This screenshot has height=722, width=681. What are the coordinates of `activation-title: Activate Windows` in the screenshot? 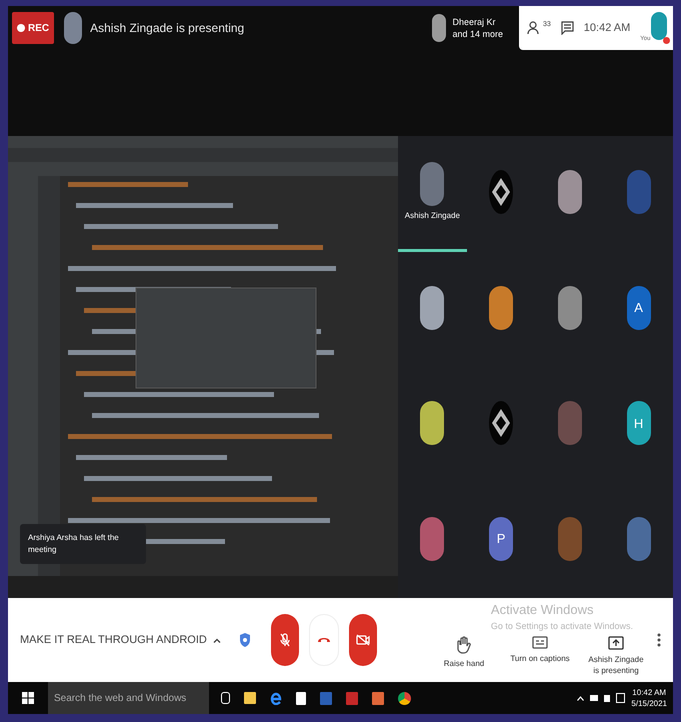 It's located at (542, 610).